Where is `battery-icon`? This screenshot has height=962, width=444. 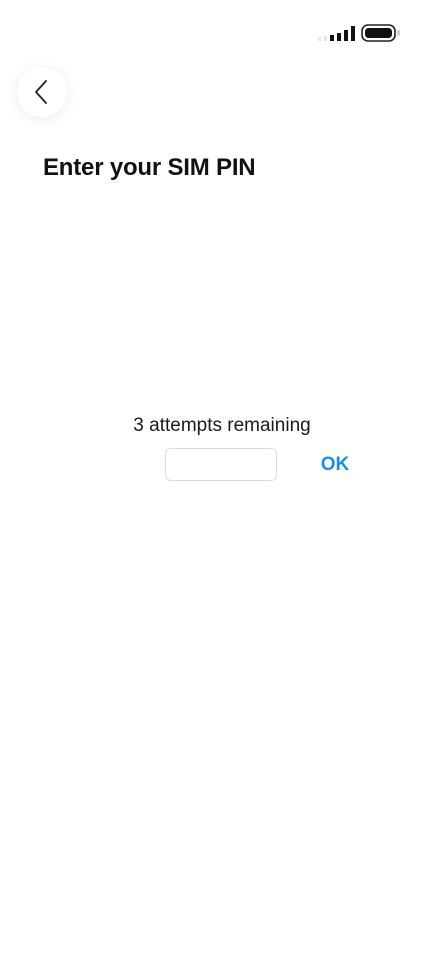 battery-icon is located at coordinates (380, 33).